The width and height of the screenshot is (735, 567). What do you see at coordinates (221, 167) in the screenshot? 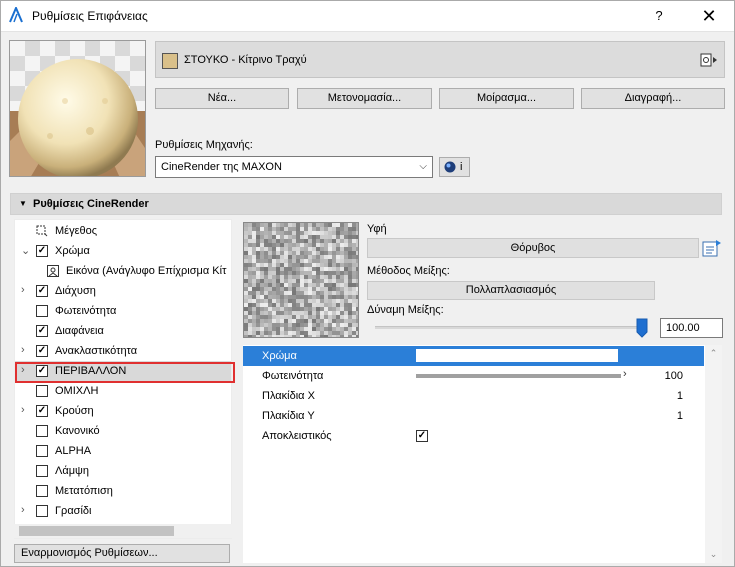
I see `engine-value: CineRender της MAXON` at bounding box center [221, 167].